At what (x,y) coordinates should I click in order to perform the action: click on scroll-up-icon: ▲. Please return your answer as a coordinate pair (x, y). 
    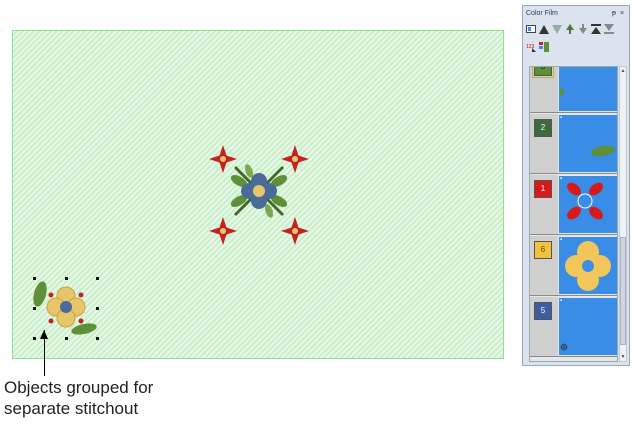
    Looking at the image, I should click on (623, 71).